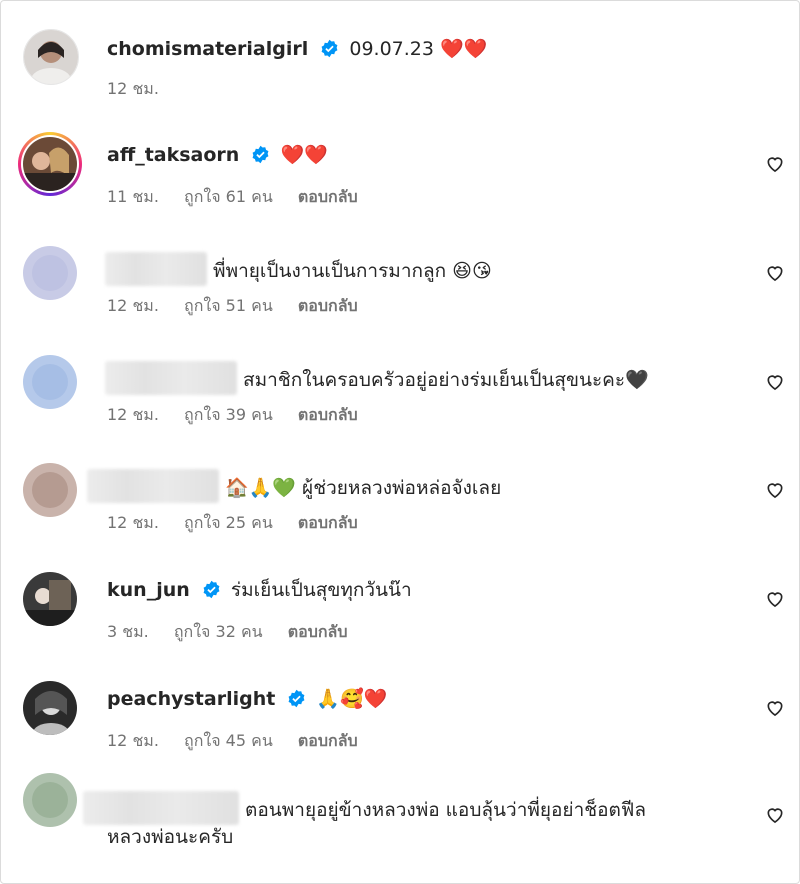 The height and width of the screenshot is (884, 800). Describe the element at coordinates (170, 837) in the screenshot. I see `comment-text-continued: หลวงพ่อนะครับ` at that location.